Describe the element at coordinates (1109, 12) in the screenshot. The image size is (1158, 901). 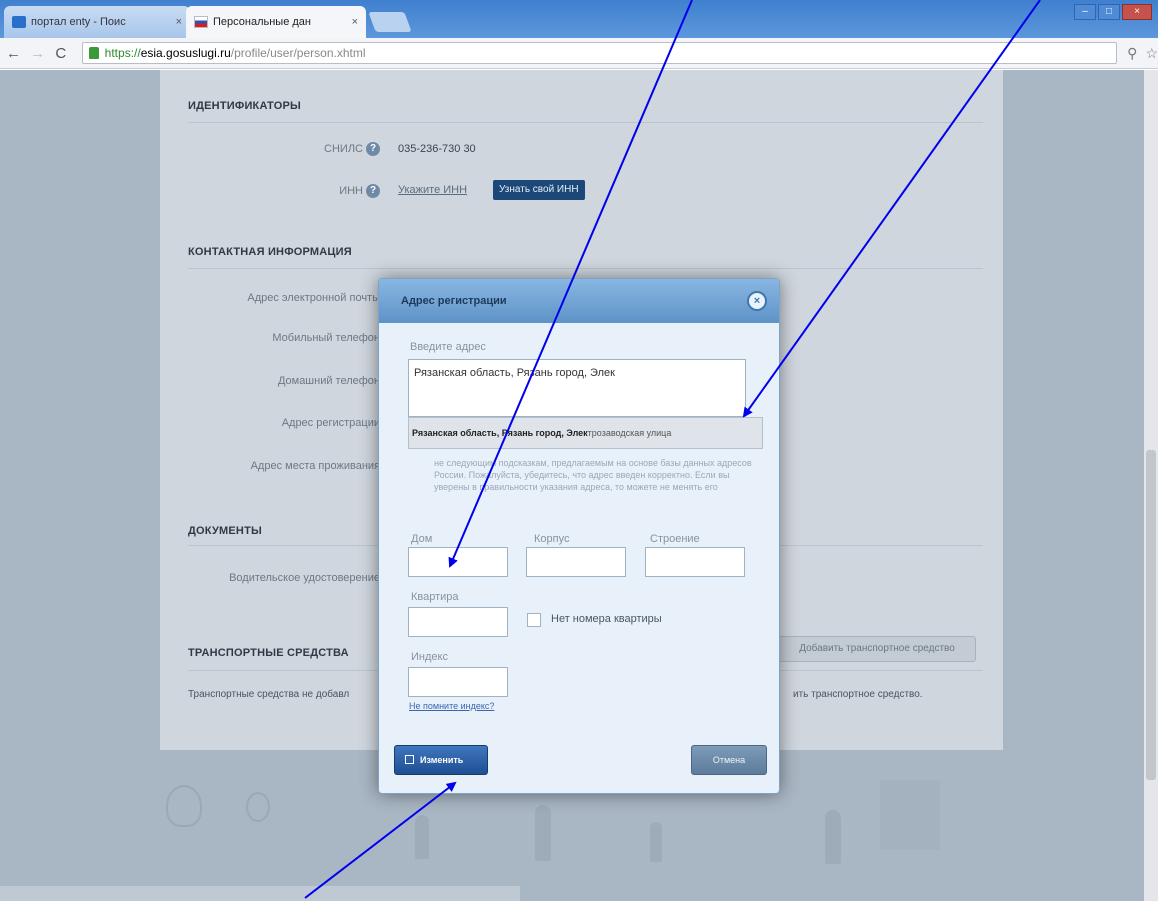
I see `maximize-icon: □` at that location.